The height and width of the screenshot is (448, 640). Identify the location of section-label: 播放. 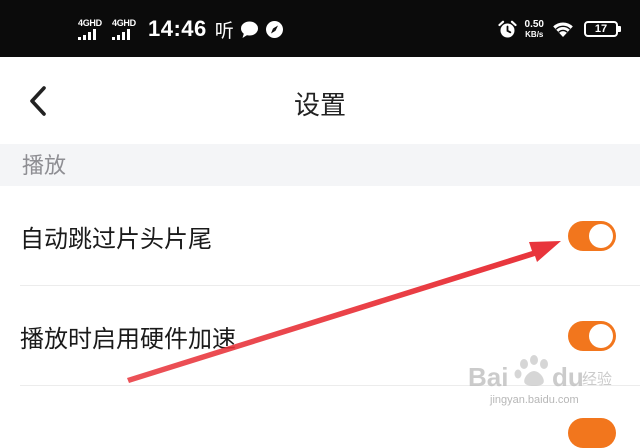
(44, 166).